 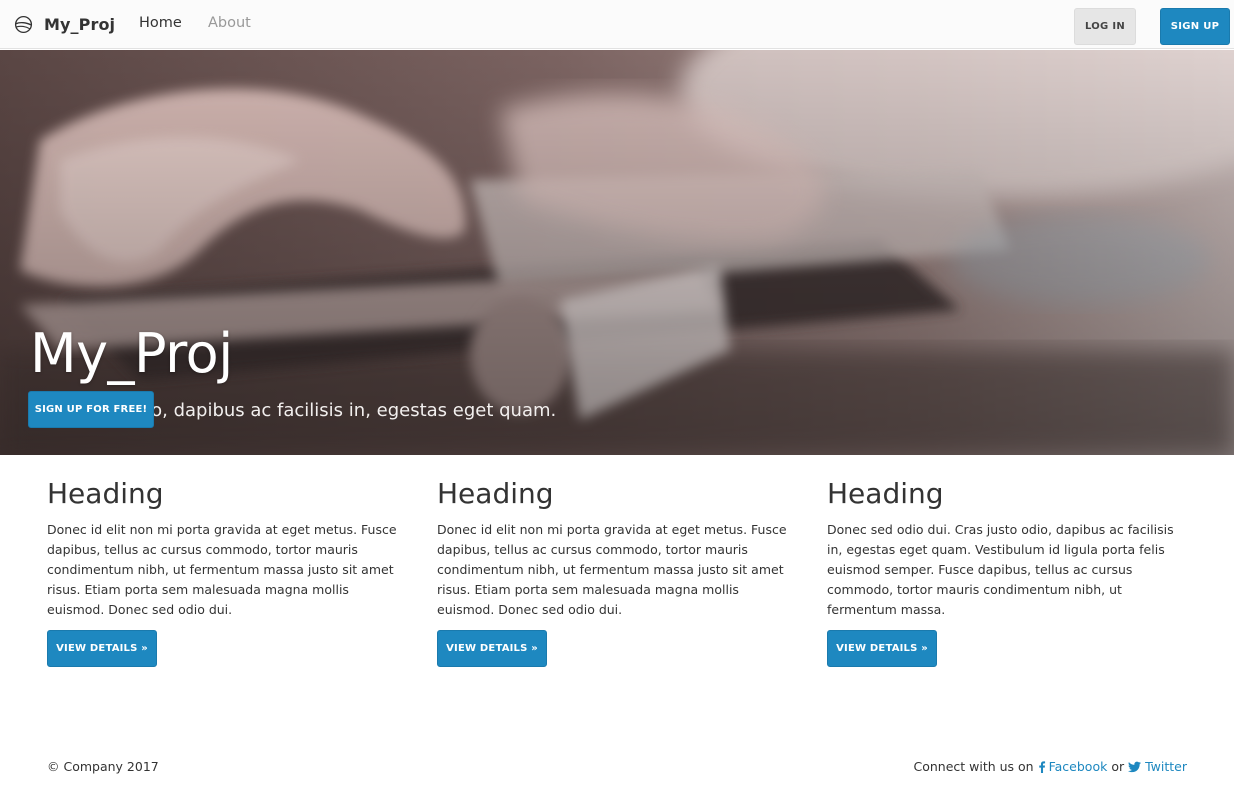 I want to click on twitter-link: Twitter, so click(x=1157, y=766).